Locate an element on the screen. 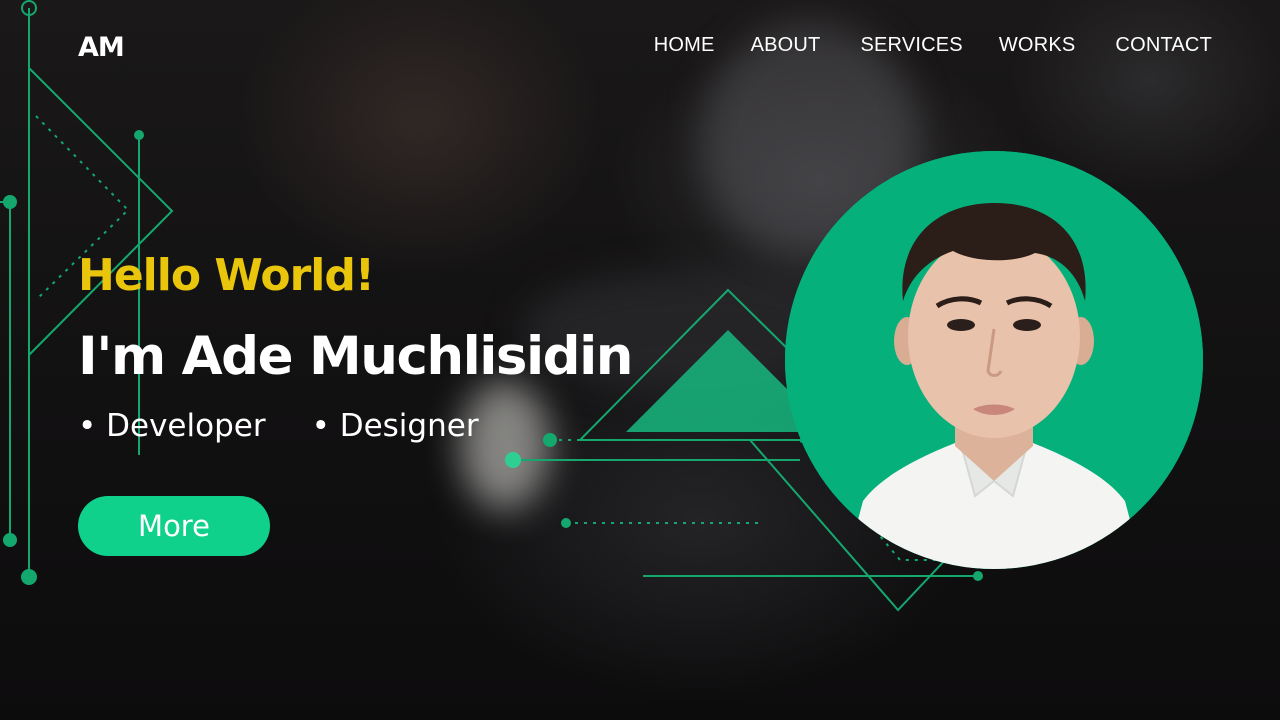 The height and width of the screenshot is (720, 1280). main-nav: HOME ABOUT SERVICES WORKS CONTACT is located at coordinates (933, 45).